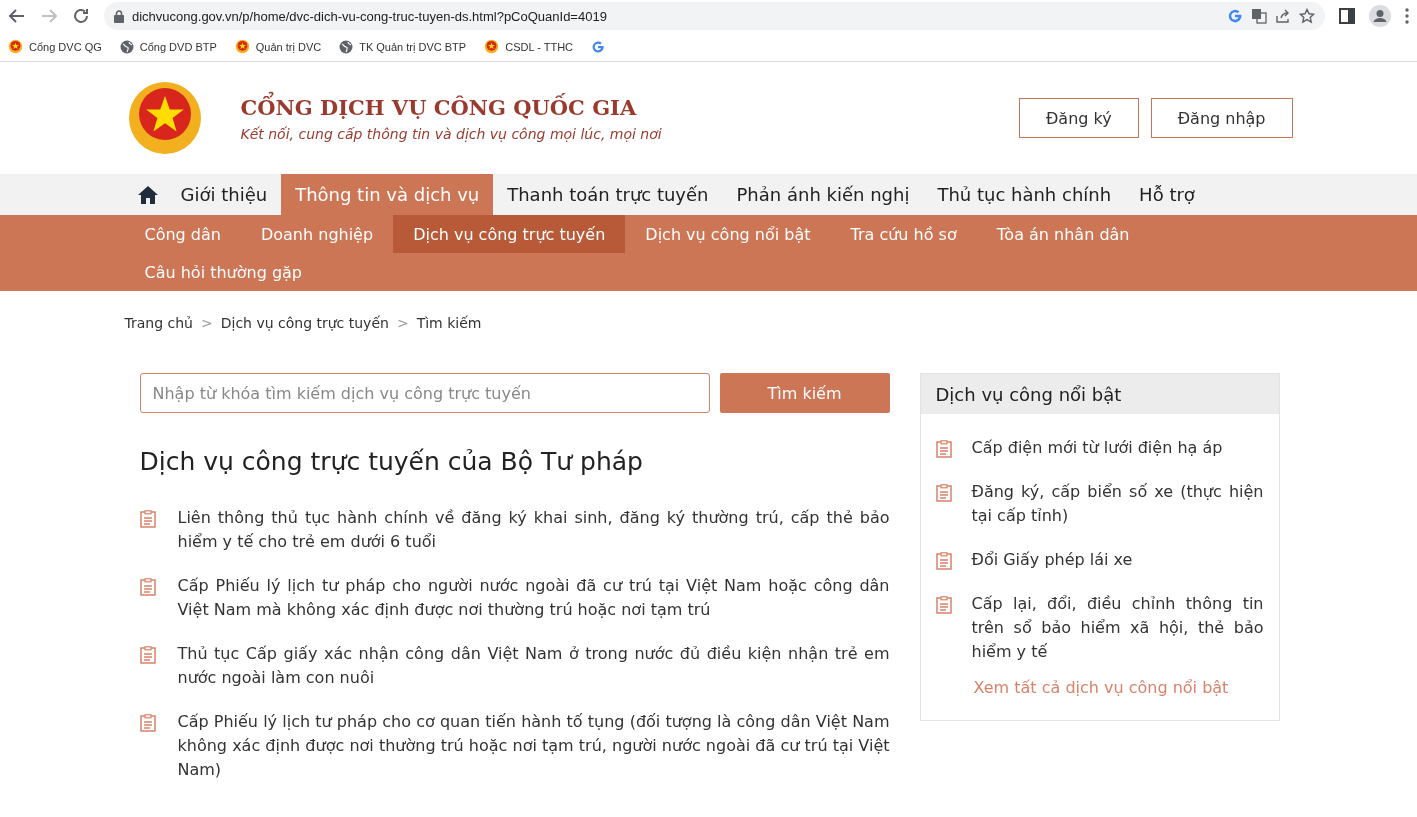 This screenshot has height=817, width=1417. What do you see at coordinates (119, 16) in the screenshot?
I see `lock-icon` at bounding box center [119, 16].